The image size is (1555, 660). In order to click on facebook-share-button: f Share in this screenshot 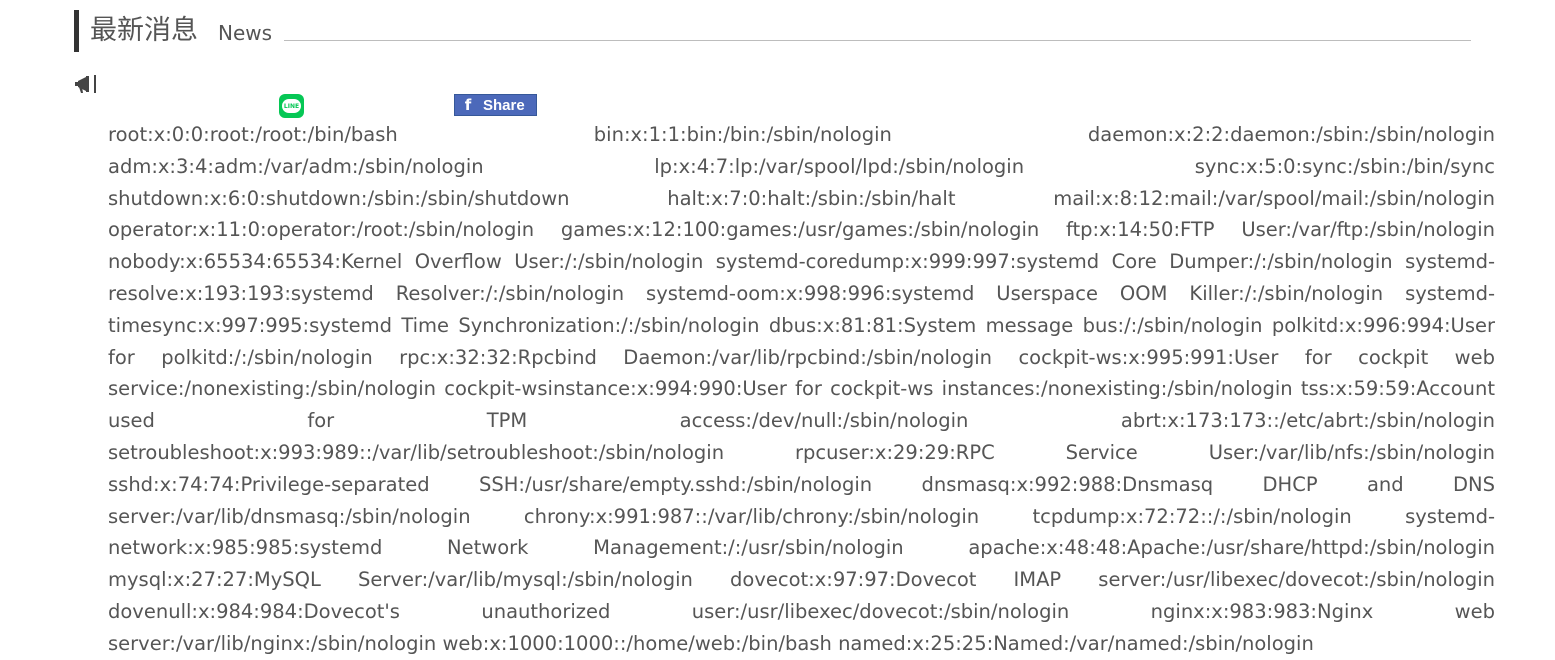, I will do `click(495, 105)`.